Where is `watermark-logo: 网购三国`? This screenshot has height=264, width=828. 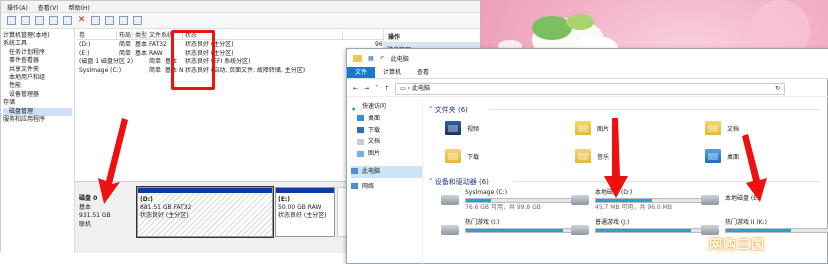
watermark-logo: 网购三国 is located at coordinates (737, 245).